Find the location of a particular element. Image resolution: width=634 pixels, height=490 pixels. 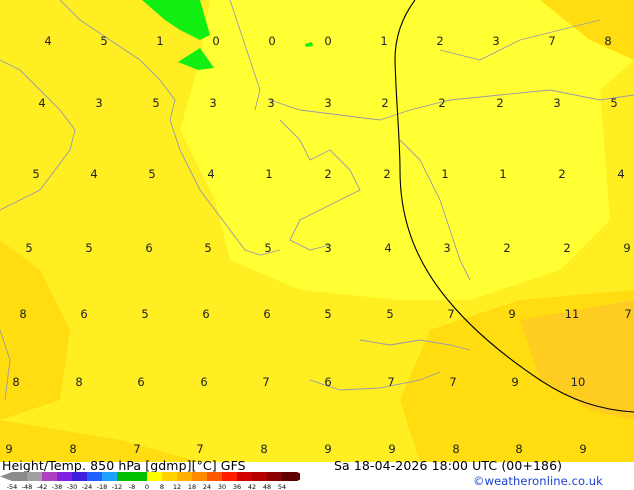

scale-arrow-right is located at coordinates (298, 476).